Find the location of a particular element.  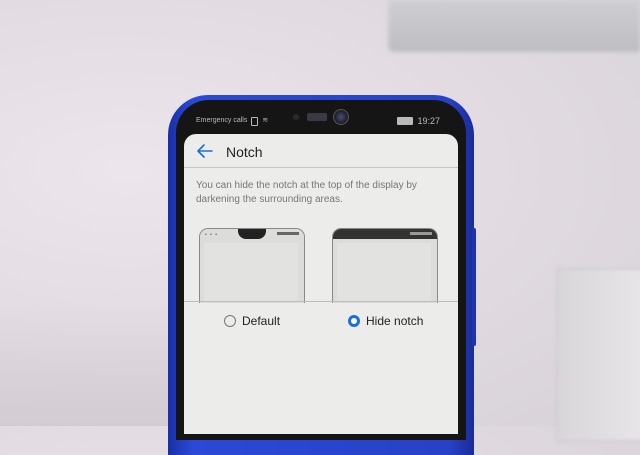

option-default-label: Default is located at coordinates (261, 321).